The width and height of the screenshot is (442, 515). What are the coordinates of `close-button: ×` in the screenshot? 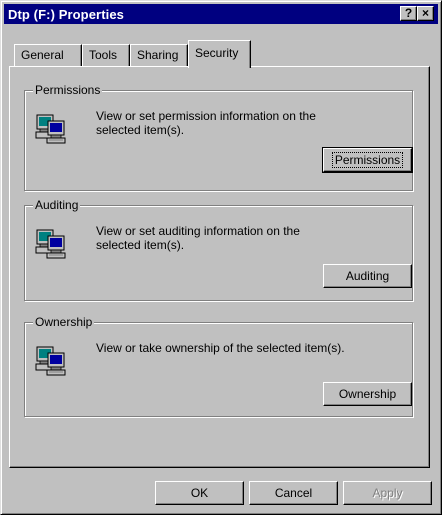 It's located at (425, 13).